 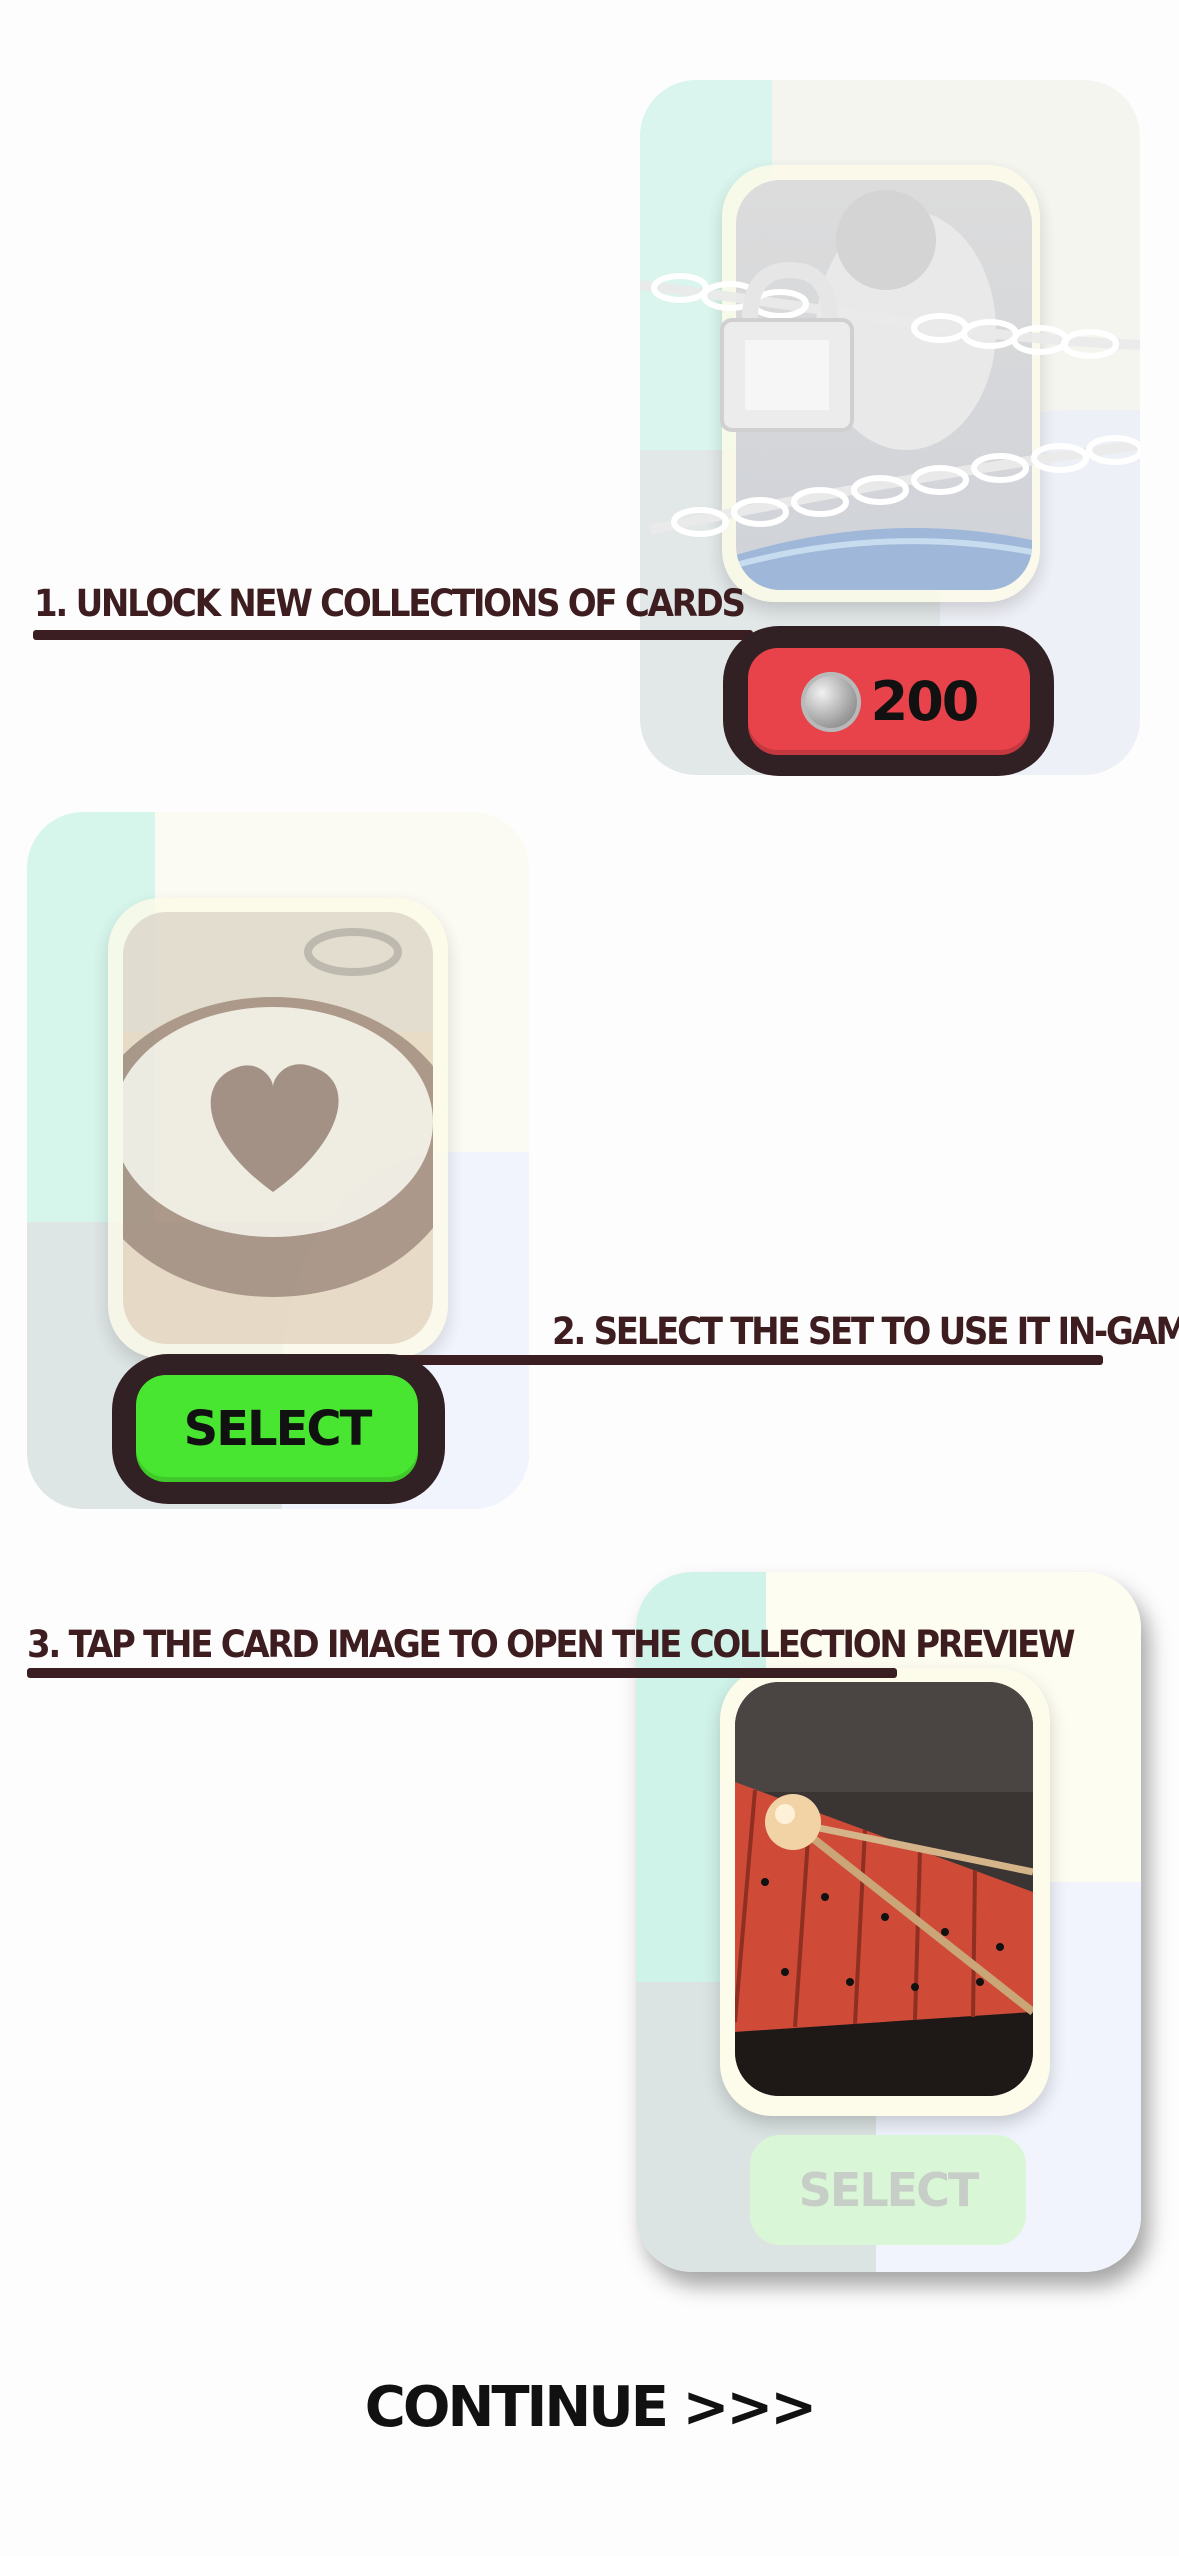 What do you see at coordinates (731, 1360) in the screenshot?
I see `step-2-underline` at bounding box center [731, 1360].